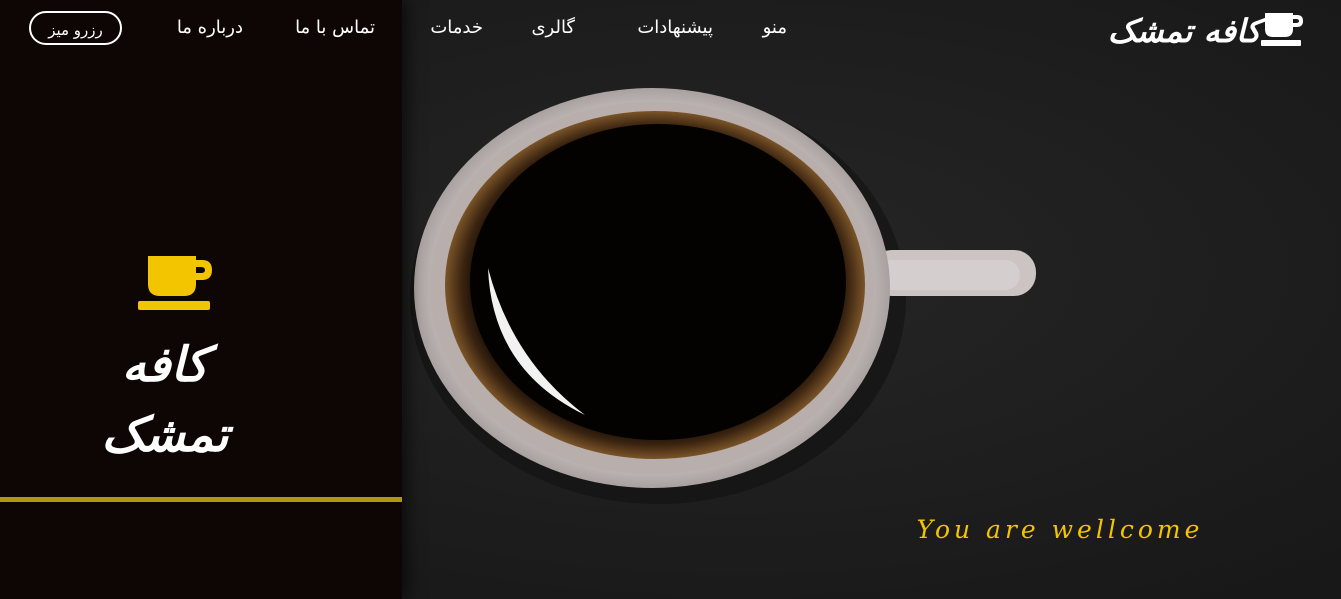  I want to click on nav-link-gallery: گالری, so click(553, 28).